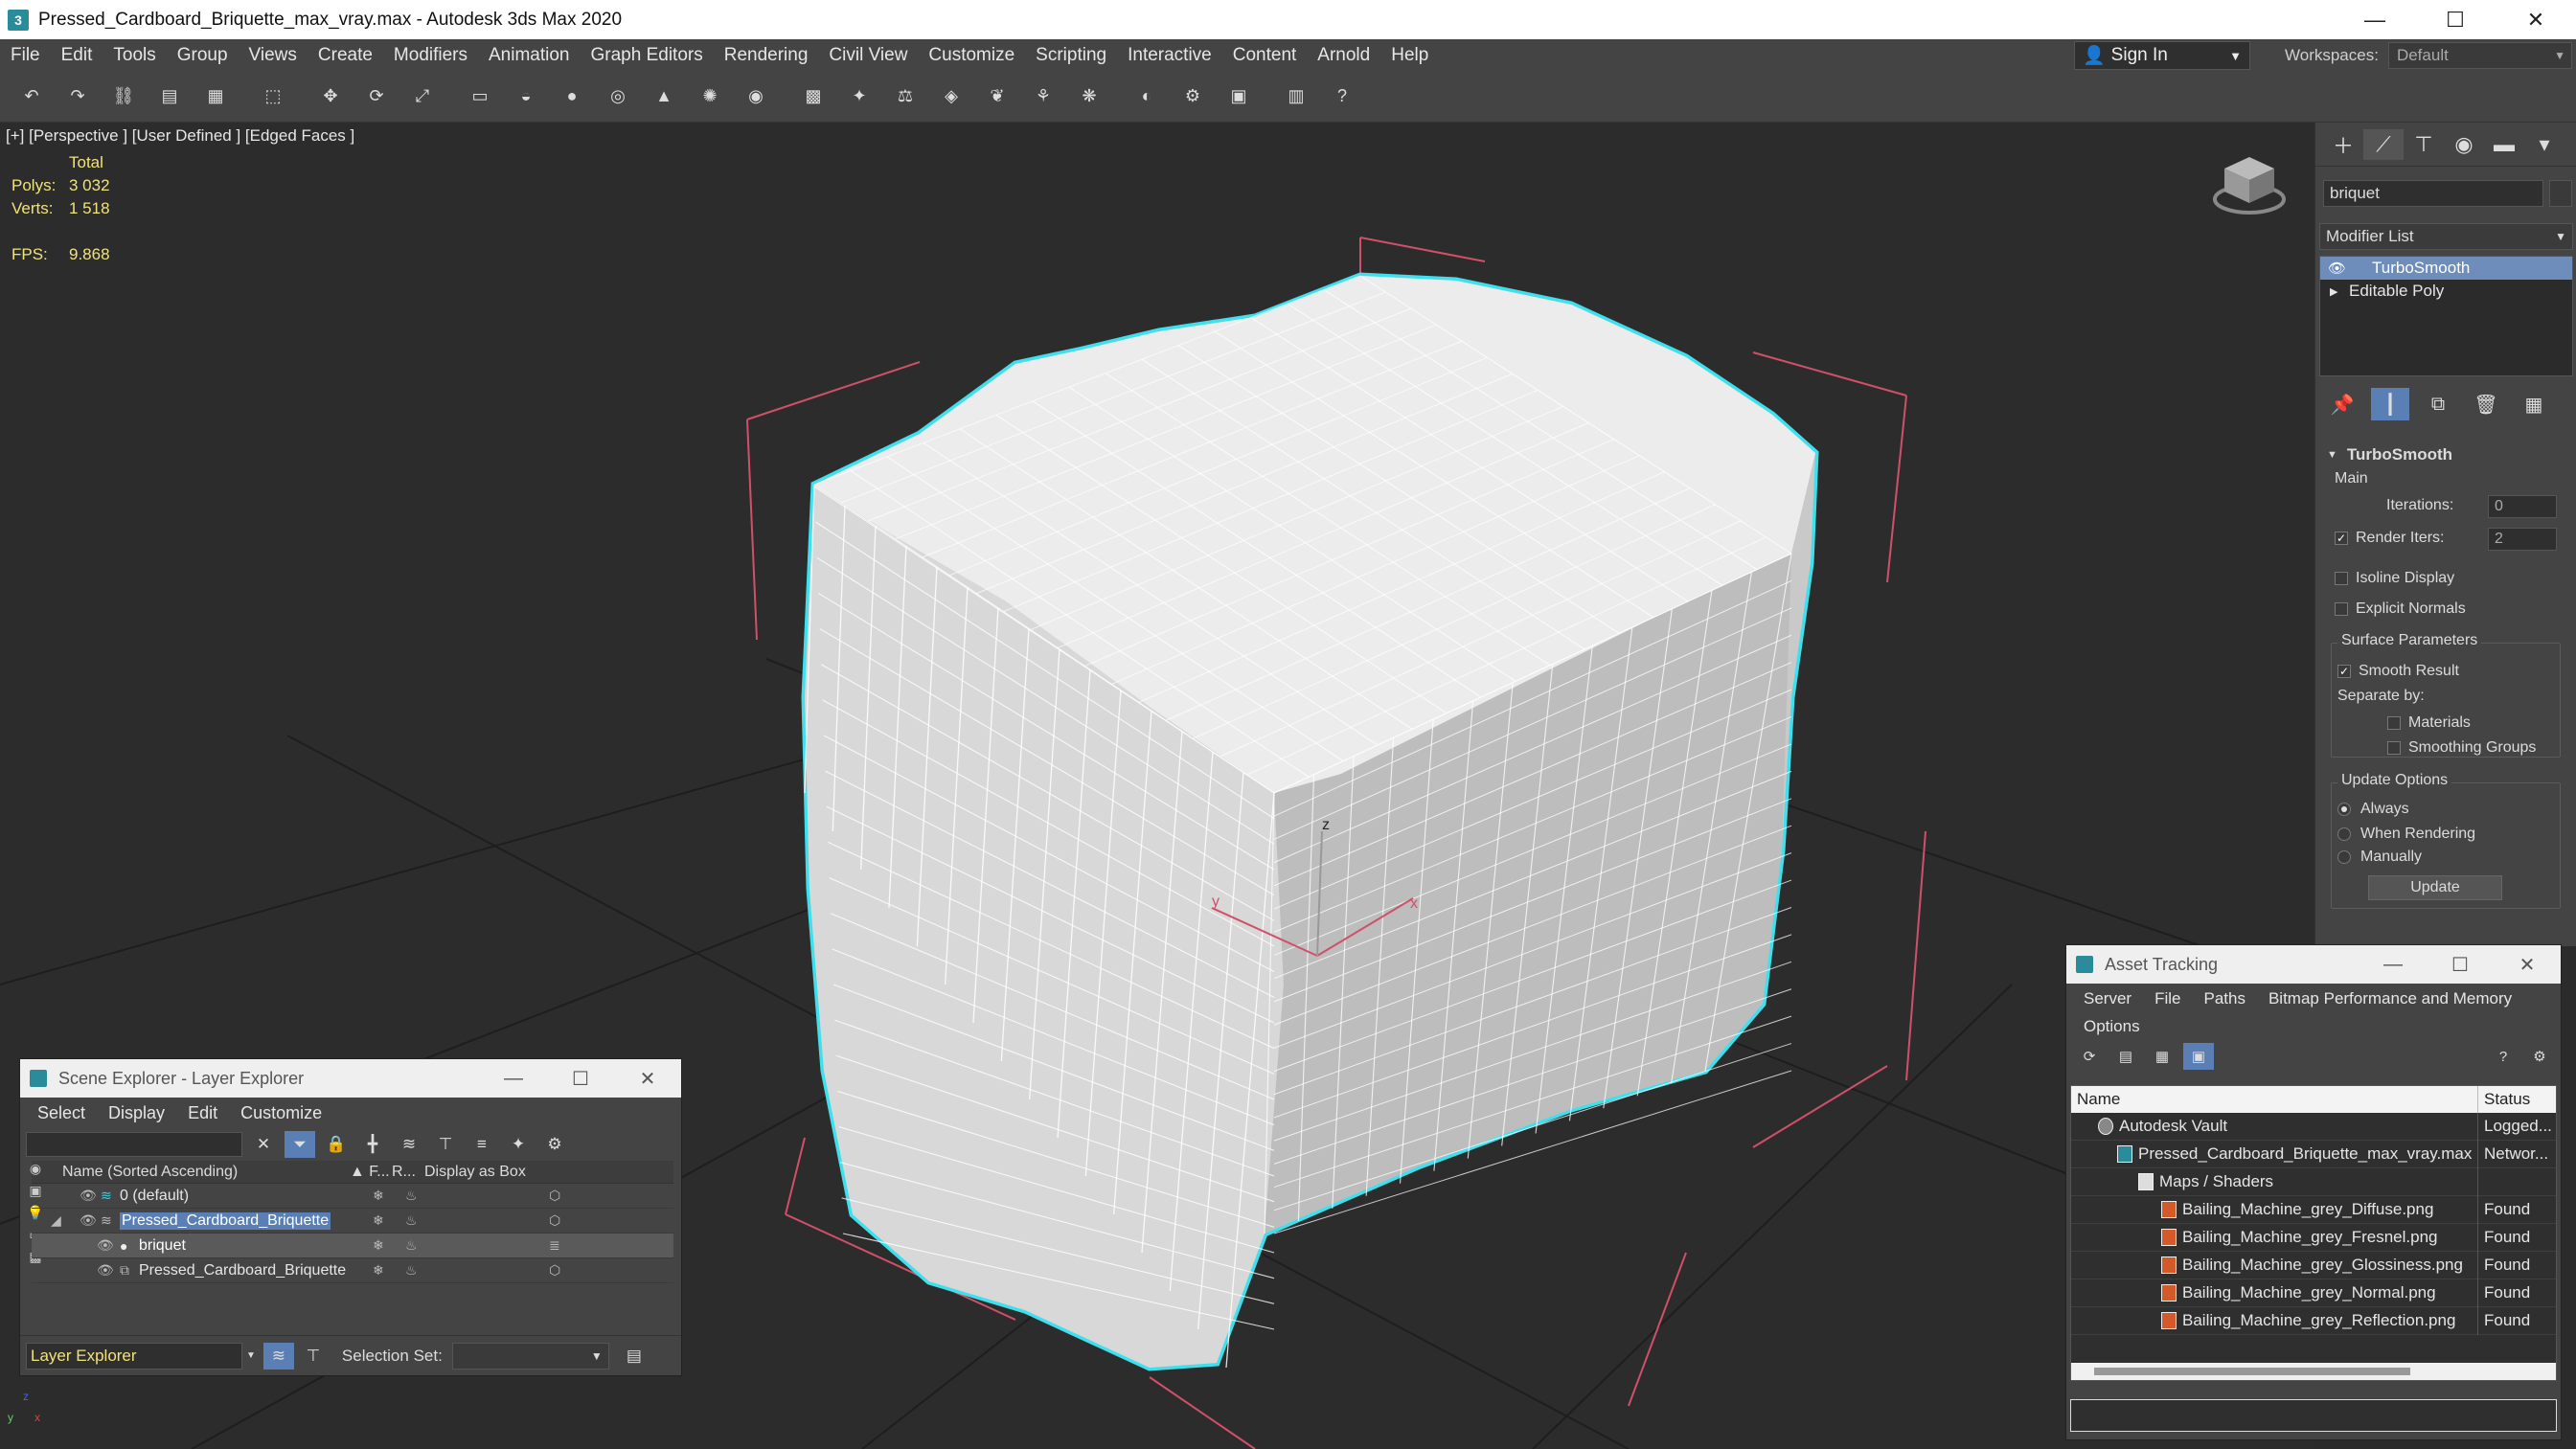 The width and height of the screenshot is (2576, 1449). Describe the element at coordinates (350, 1078) in the screenshot. I see `scene-explorer-titlebar: Scene Explorer - Layer Explorer — ☐ ✕` at that location.